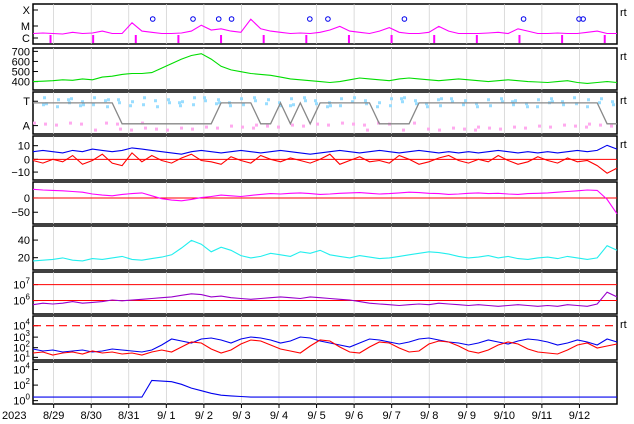 This screenshot has height=424, width=634. Describe the element at coordinates (20, 173) in the screenshot. I see `y-tick-label: −10` at that location.